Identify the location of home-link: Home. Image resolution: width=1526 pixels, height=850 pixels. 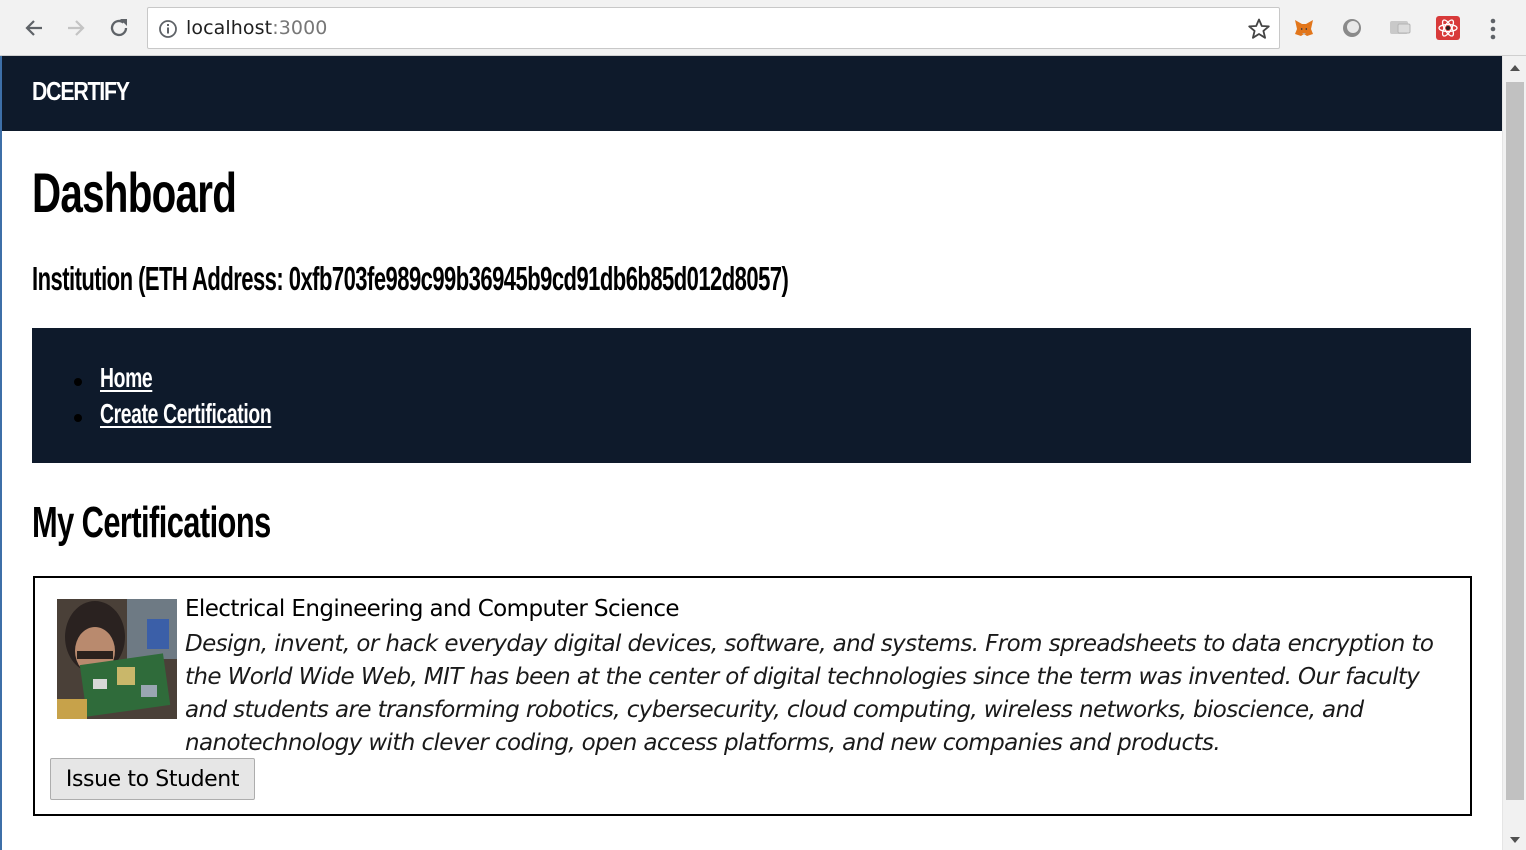
(126, 378).